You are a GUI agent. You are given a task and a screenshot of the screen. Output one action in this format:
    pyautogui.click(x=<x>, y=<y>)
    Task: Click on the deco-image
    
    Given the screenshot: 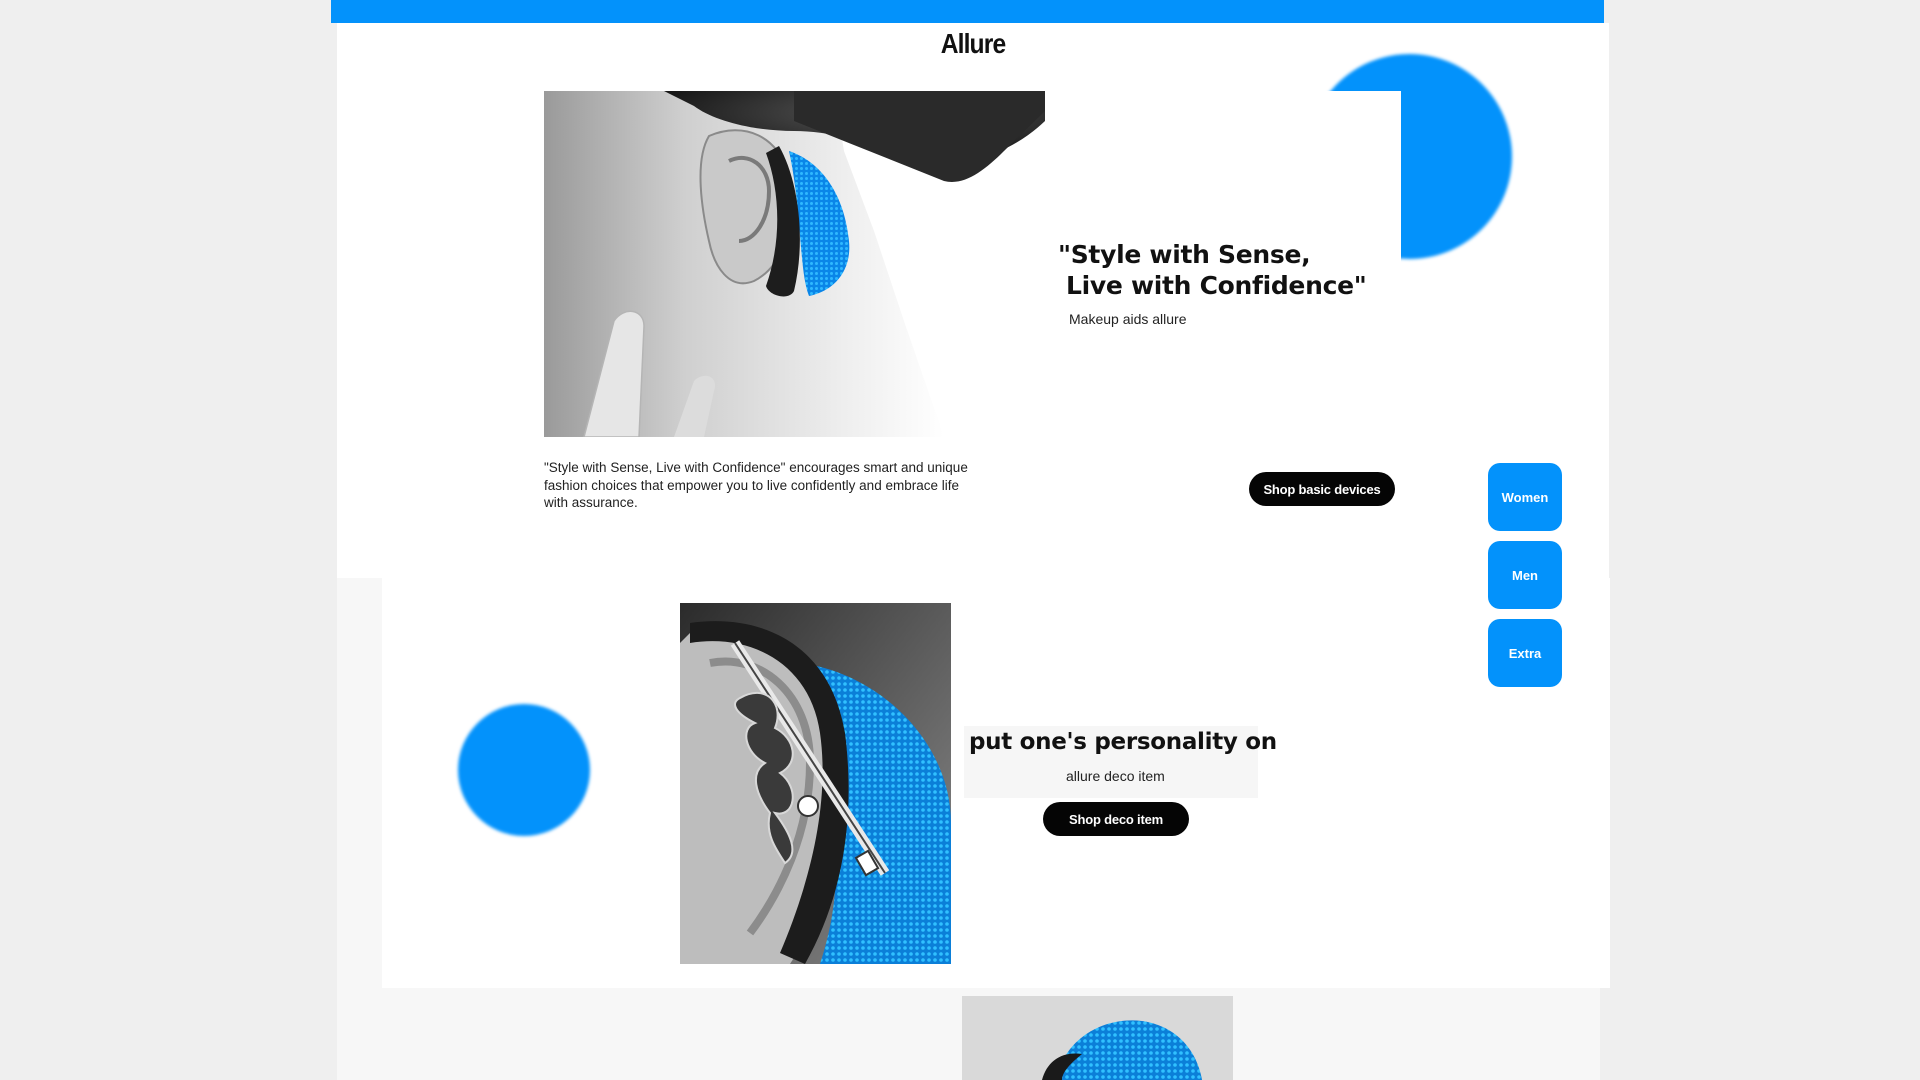 What is the action you would take?
    pyautogui.click(x=815, y=783)
    